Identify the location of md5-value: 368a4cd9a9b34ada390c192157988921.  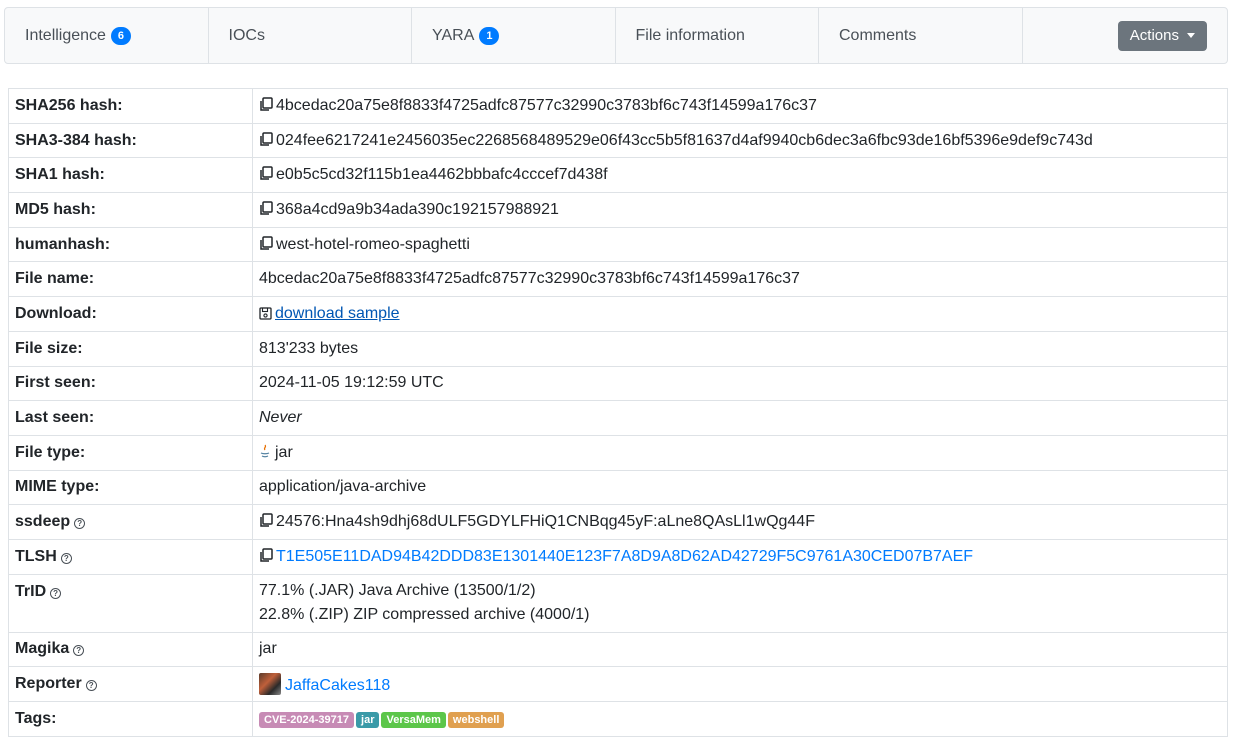
(417, 209).